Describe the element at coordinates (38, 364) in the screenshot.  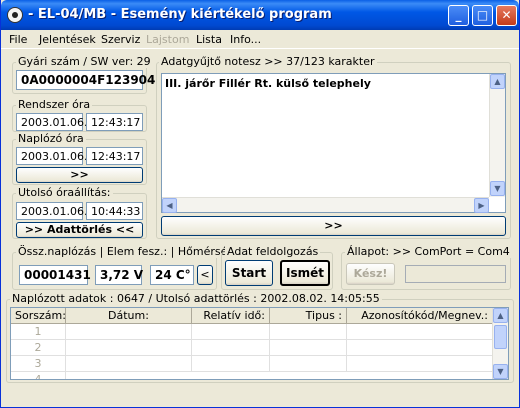
I see `table-row-index: 3` at that location.